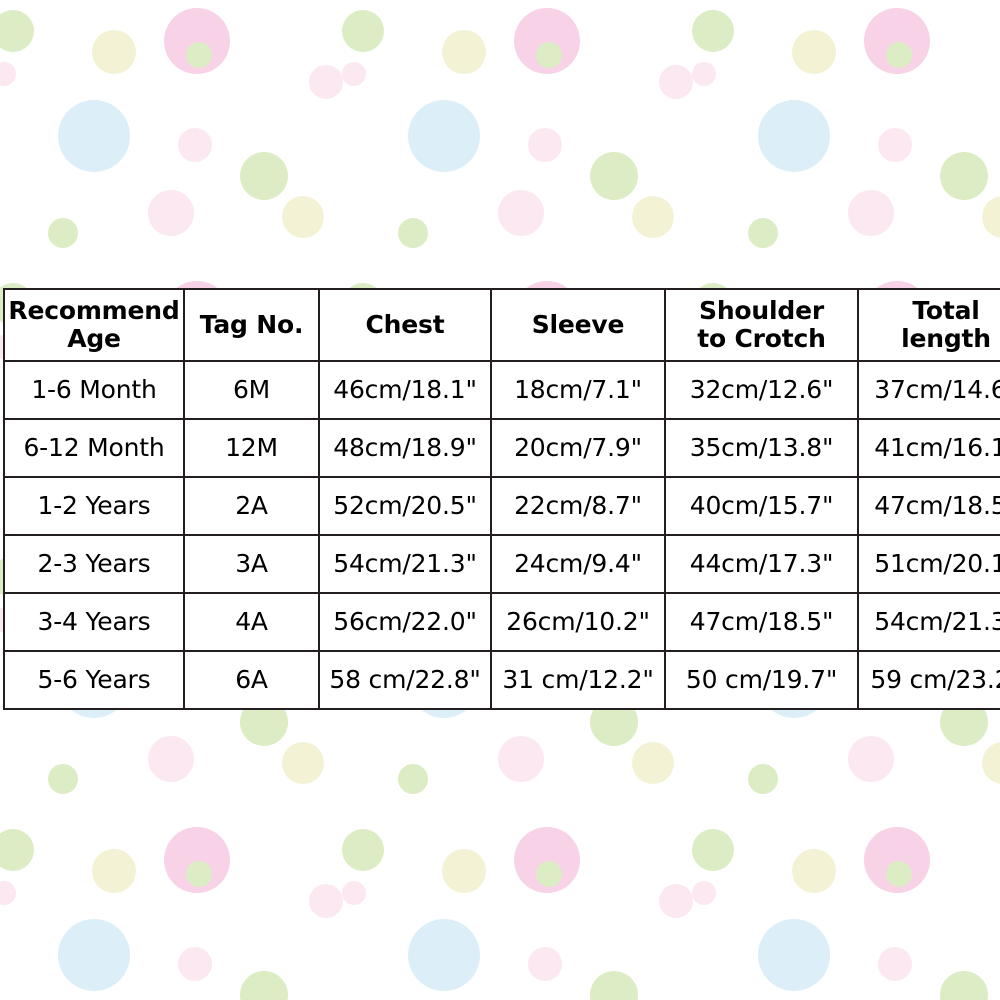  Describe the element at coordinates (761, 506) in the screenshot. I see `cell-shoulder-to-crotch: 40cm/15.7"` at that location.